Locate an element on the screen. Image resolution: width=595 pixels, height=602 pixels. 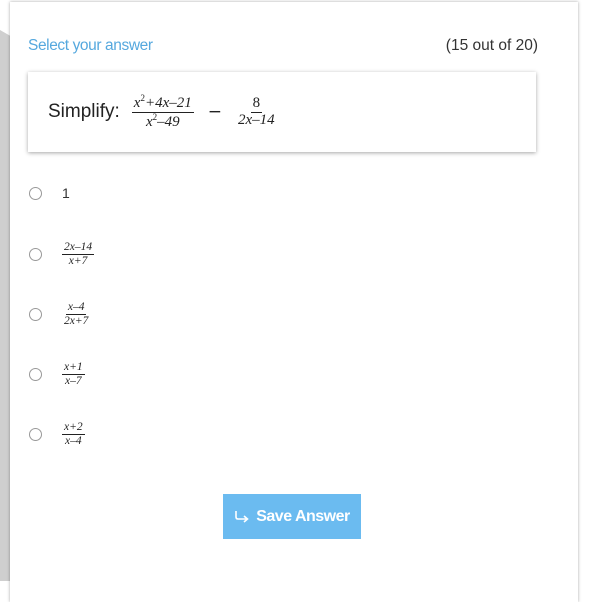
option-fraction: x–4 2x+7 is located at coordinates (76, 313).